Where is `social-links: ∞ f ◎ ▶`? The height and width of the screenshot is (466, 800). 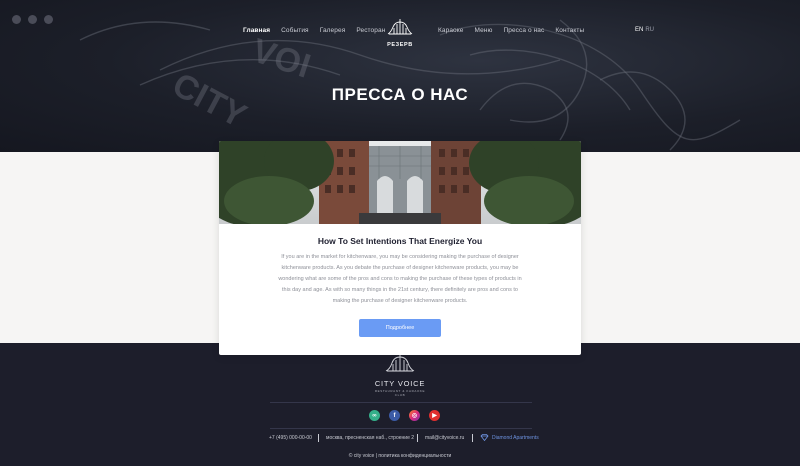
social-links: ∞ f ◎ ▶ is located at coordinates (404, 415).